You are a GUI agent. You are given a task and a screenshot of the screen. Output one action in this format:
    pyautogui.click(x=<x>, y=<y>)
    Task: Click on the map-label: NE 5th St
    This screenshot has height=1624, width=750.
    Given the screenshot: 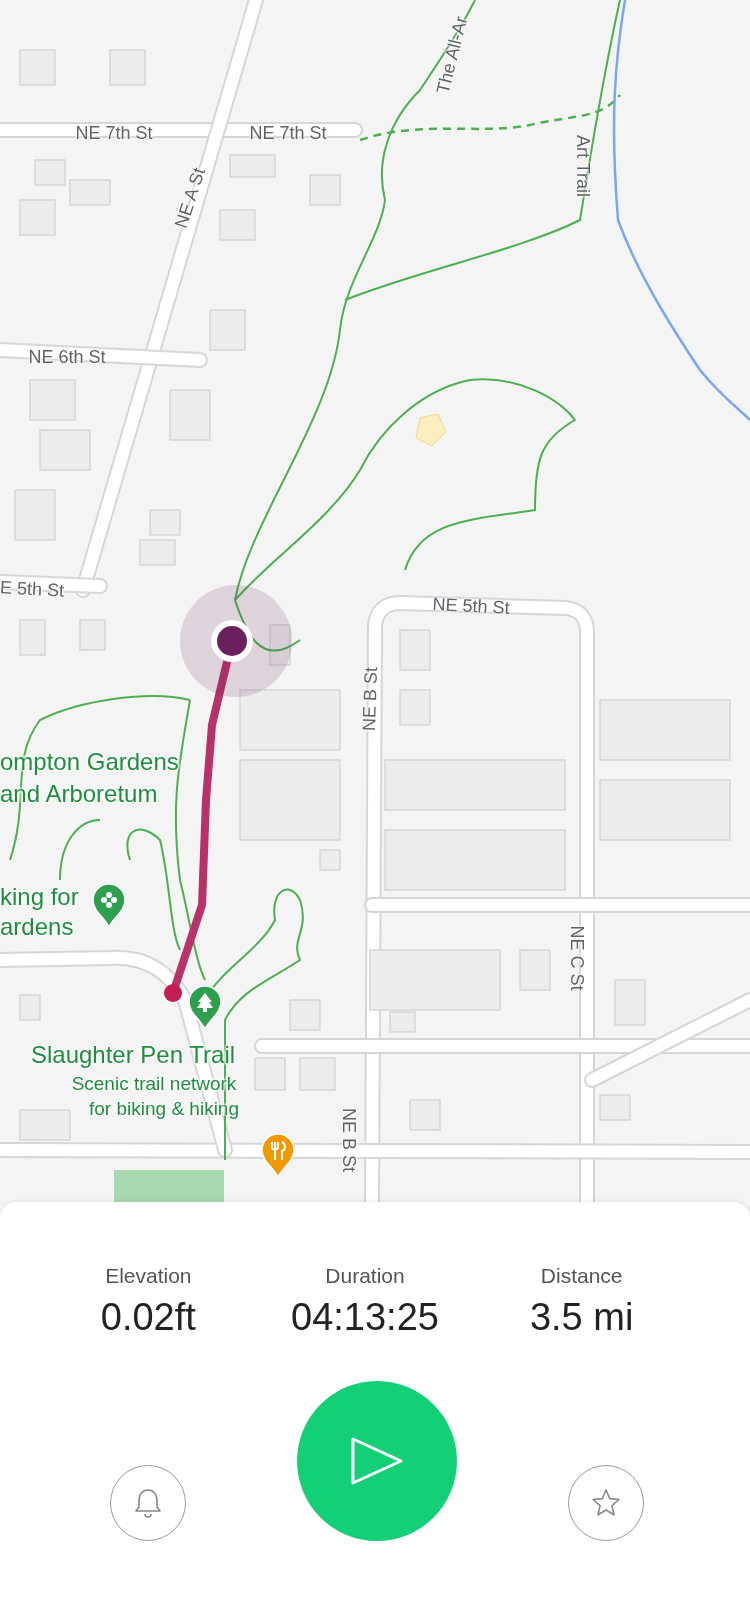 What is the action you would take?
    pyautogui.click(x=471, y=606)
    